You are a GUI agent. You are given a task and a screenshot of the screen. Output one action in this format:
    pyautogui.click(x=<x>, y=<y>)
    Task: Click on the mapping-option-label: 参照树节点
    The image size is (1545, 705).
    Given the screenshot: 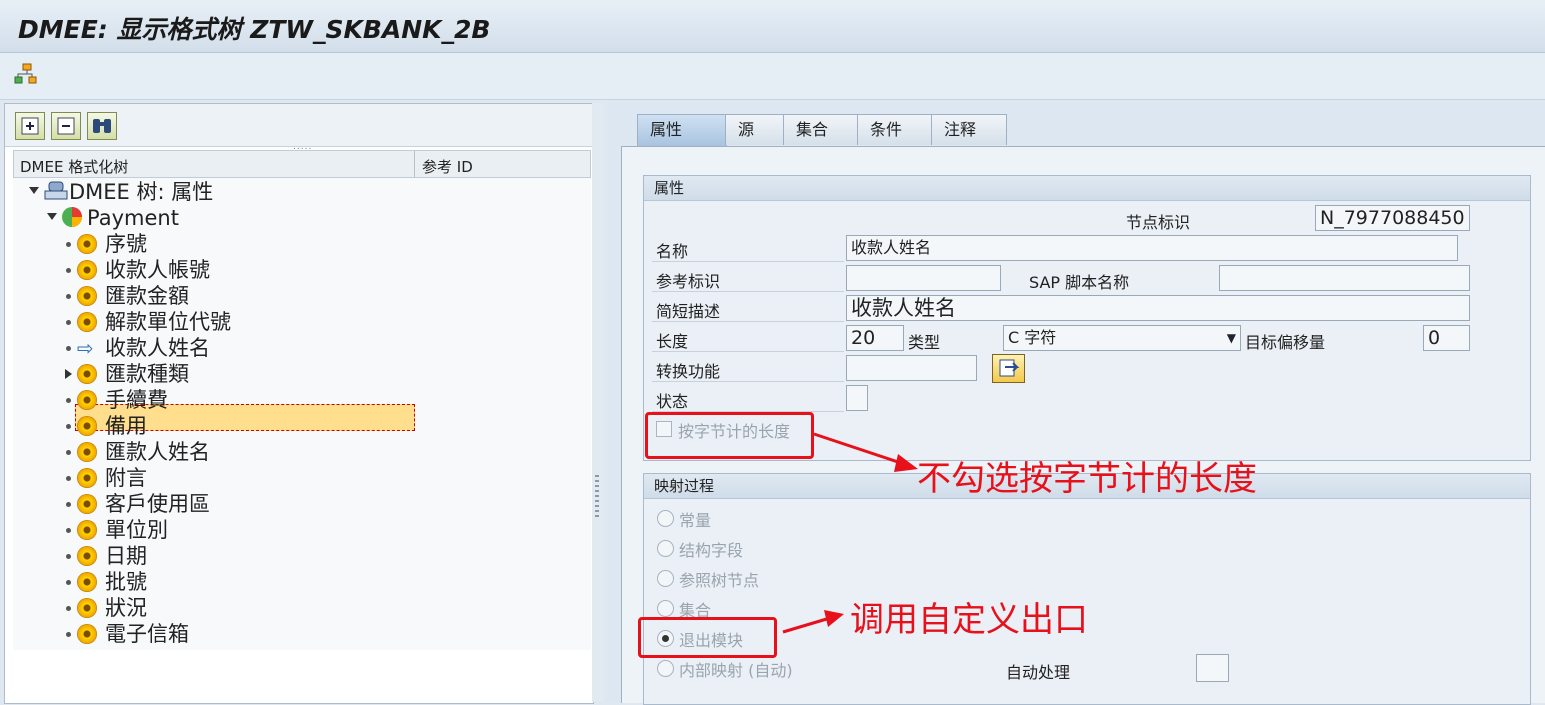 What is the action you would take?
    pyautogui.click(x=719, y=580)
    